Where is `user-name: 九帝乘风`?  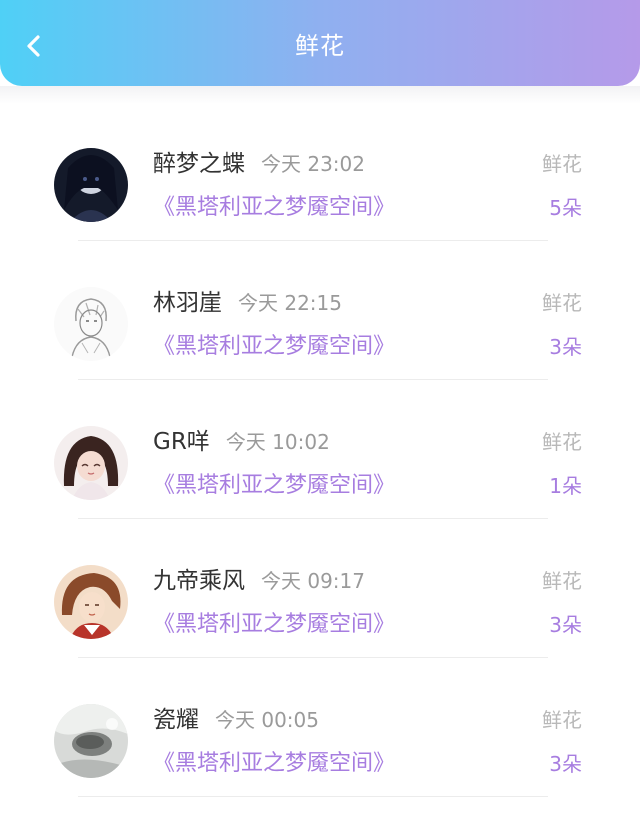 user-name: 九帝乘风 is located at coordinates (199, 581).